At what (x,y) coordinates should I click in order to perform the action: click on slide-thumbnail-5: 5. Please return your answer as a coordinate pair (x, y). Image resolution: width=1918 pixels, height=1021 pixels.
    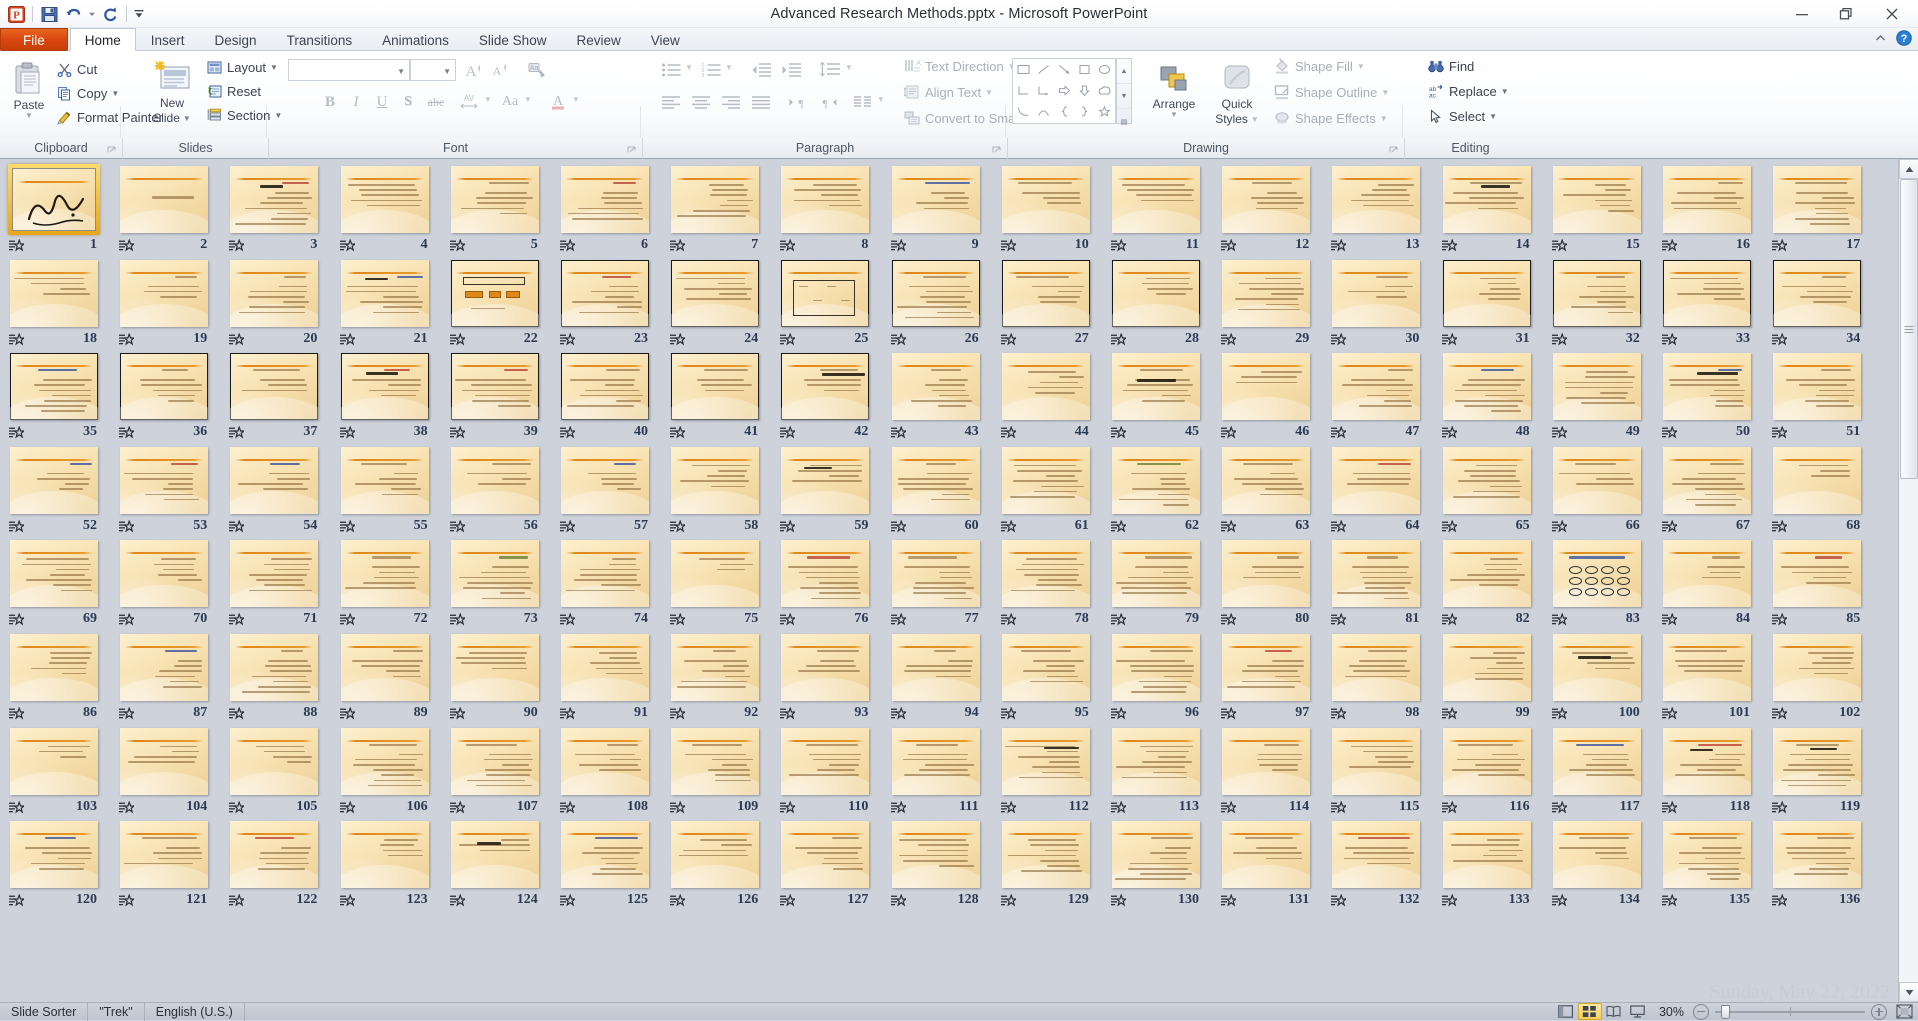
    Looking at the image, I should click on (495, 210).